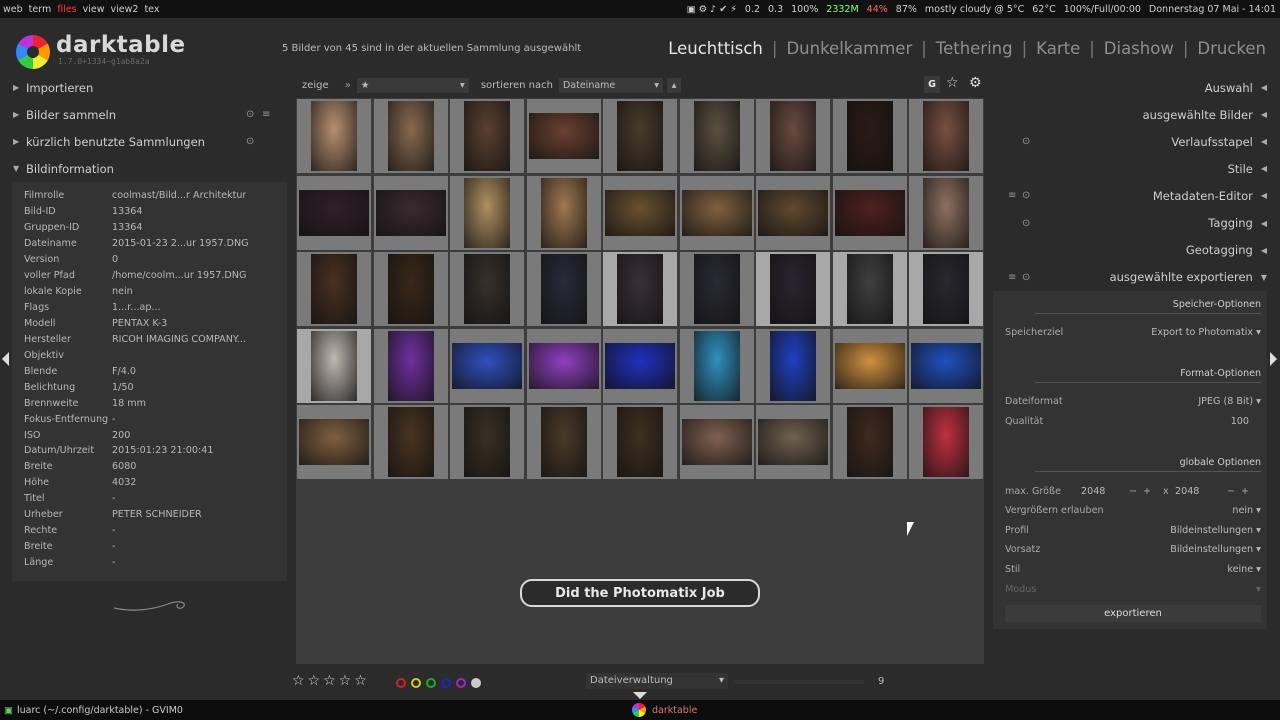  I want to click on workspace-tex: tex, so click(151, 9).